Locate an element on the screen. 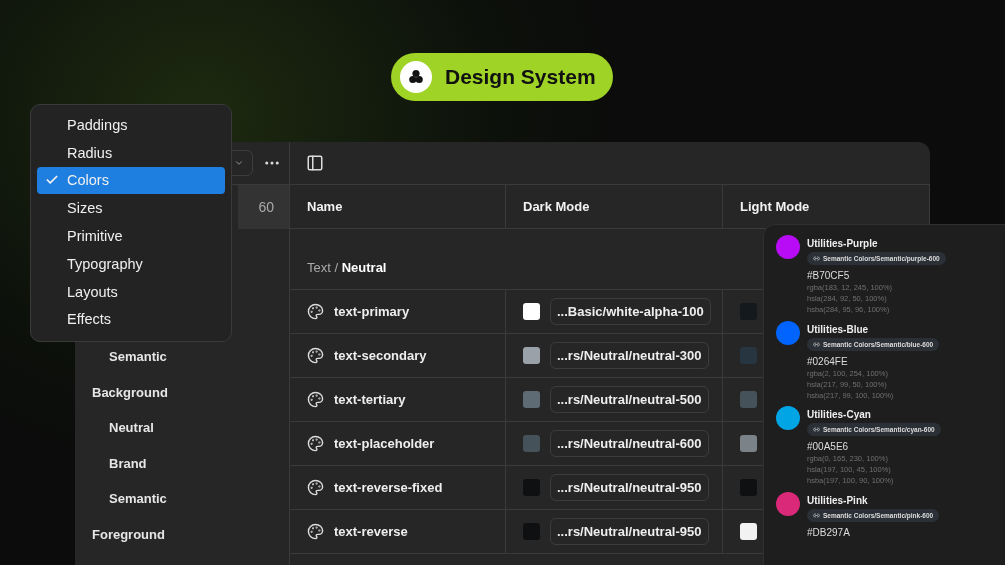 This screenshot has width=1005, height=565. token-name: text-reverse-fixed is located at coordinates (388, 487).